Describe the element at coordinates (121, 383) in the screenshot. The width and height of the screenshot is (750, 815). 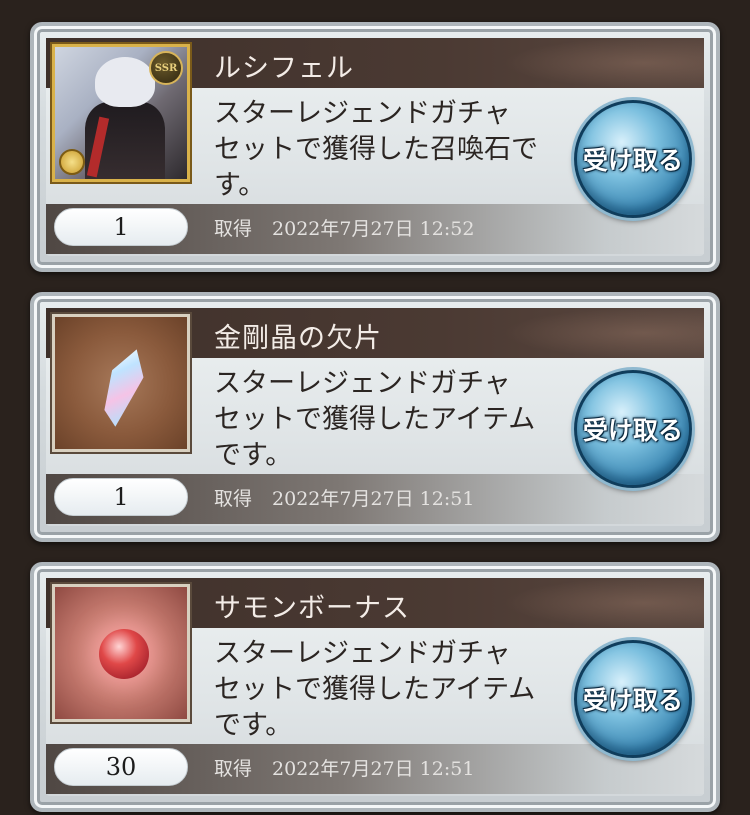
I see `crystal-fragment-icon` at that location.